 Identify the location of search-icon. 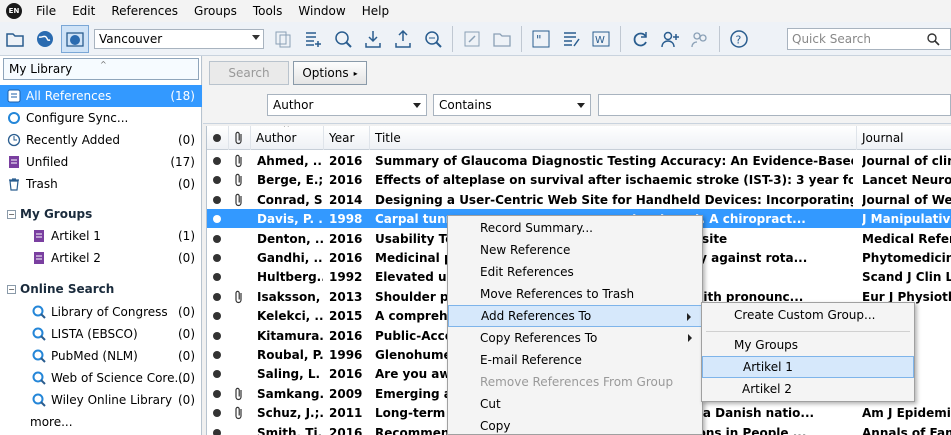
(933, 39).